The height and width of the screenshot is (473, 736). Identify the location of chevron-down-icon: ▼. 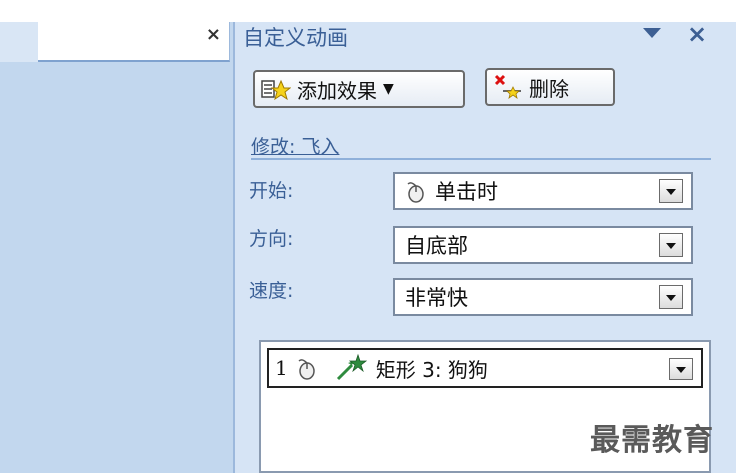
(388, 89).